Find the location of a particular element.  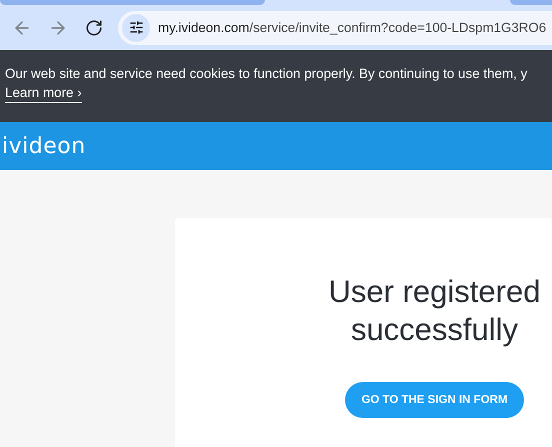

learn-more-link: Learn more › is located at coordinates (43, 93).